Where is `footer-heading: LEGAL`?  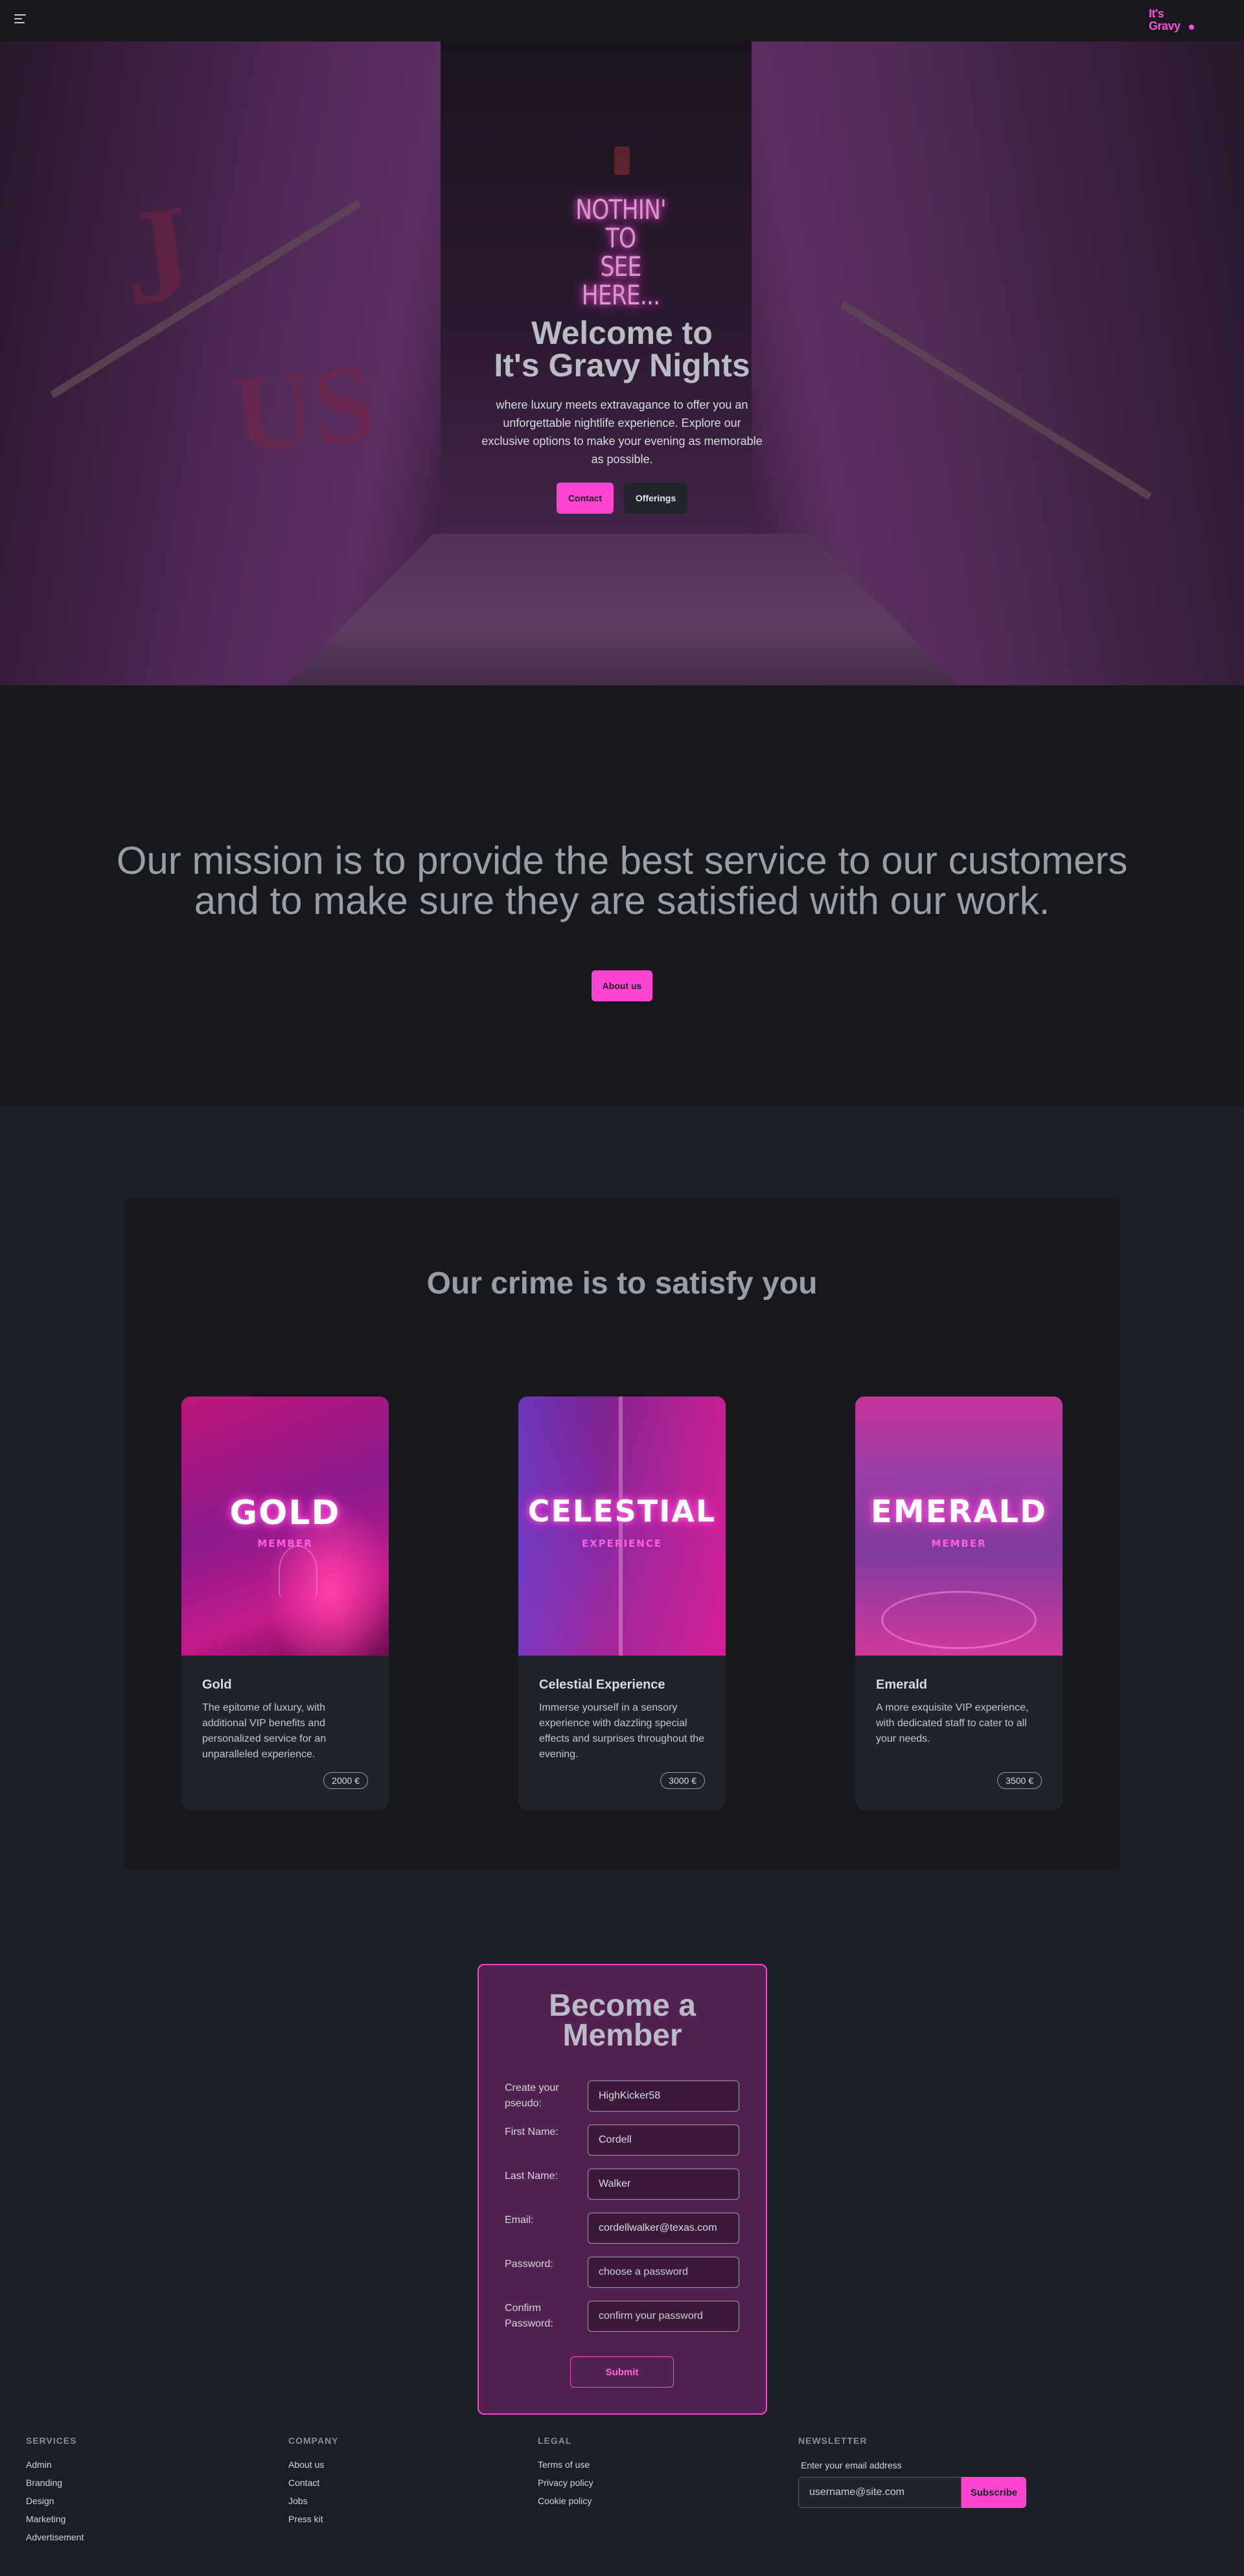 footer-heading: LEGAL is located at coordinates (555, 2441).